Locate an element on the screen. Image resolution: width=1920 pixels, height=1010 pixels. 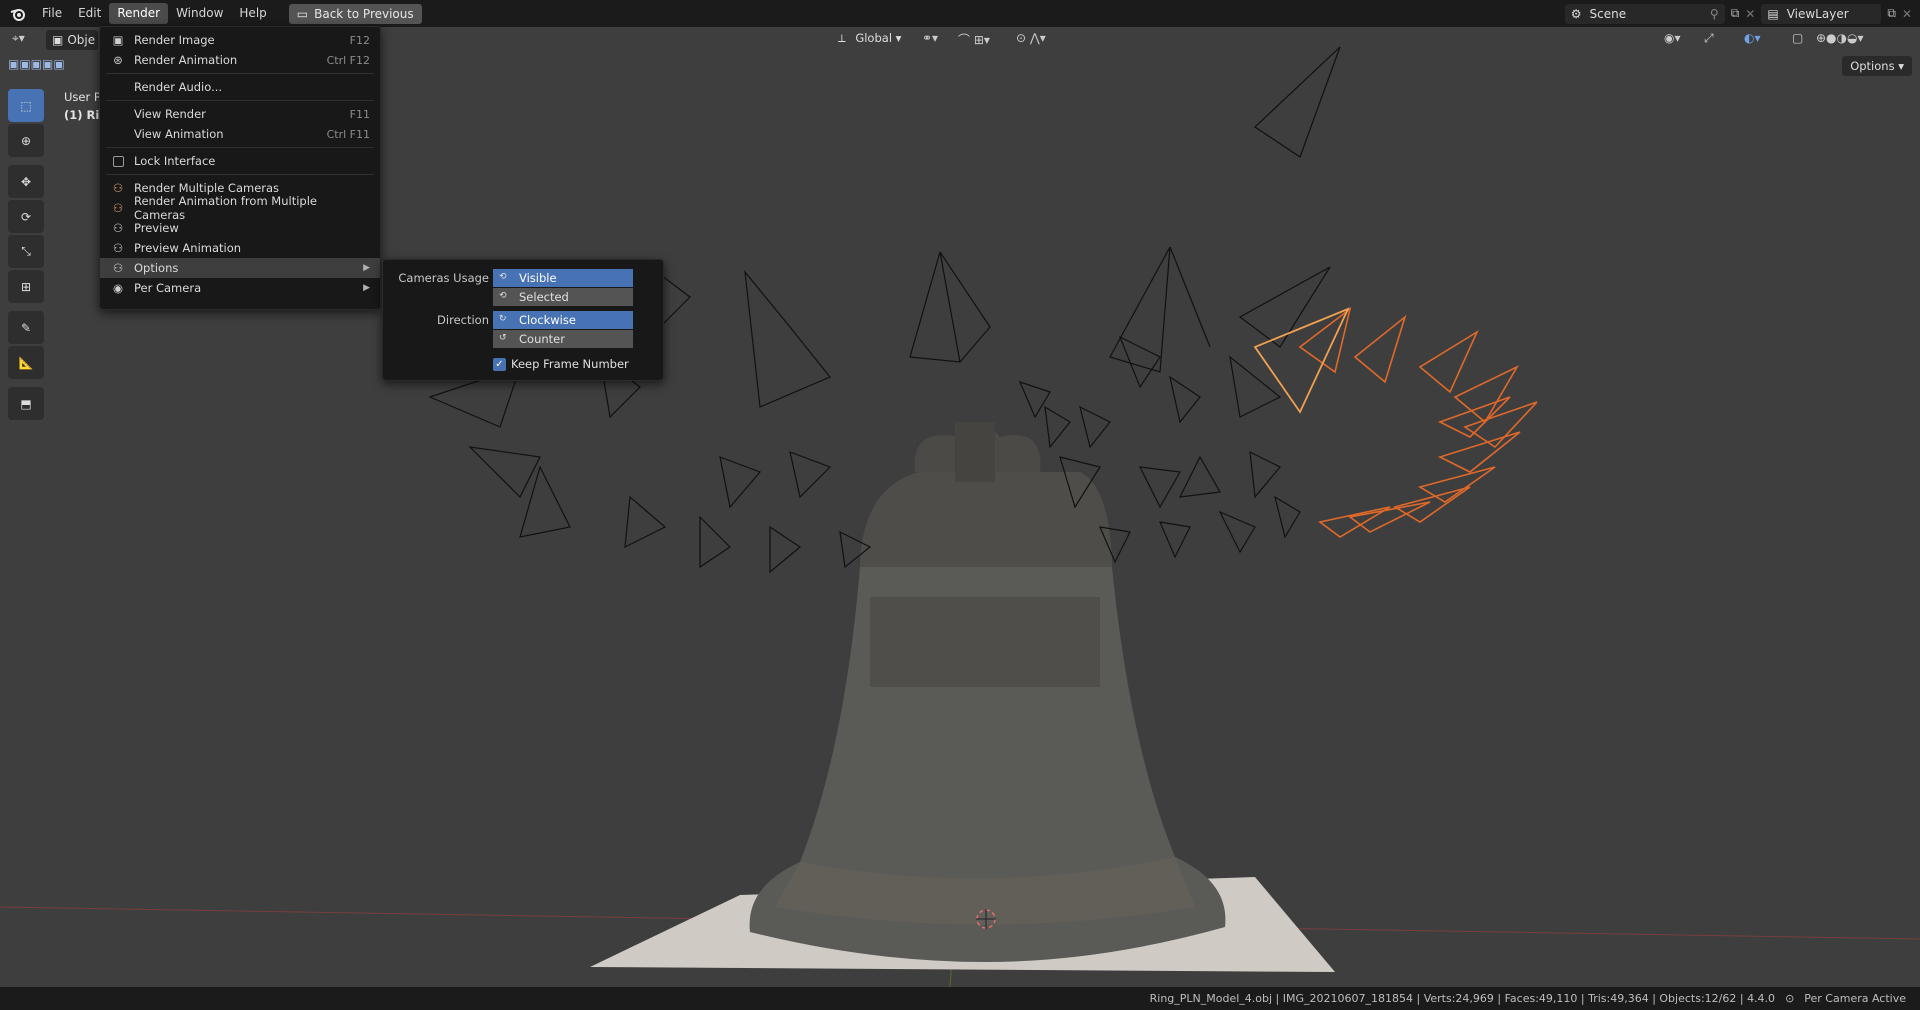
menu-item-preview-animation: ⚇ Preview Animation is located at coordinates (240, 248).